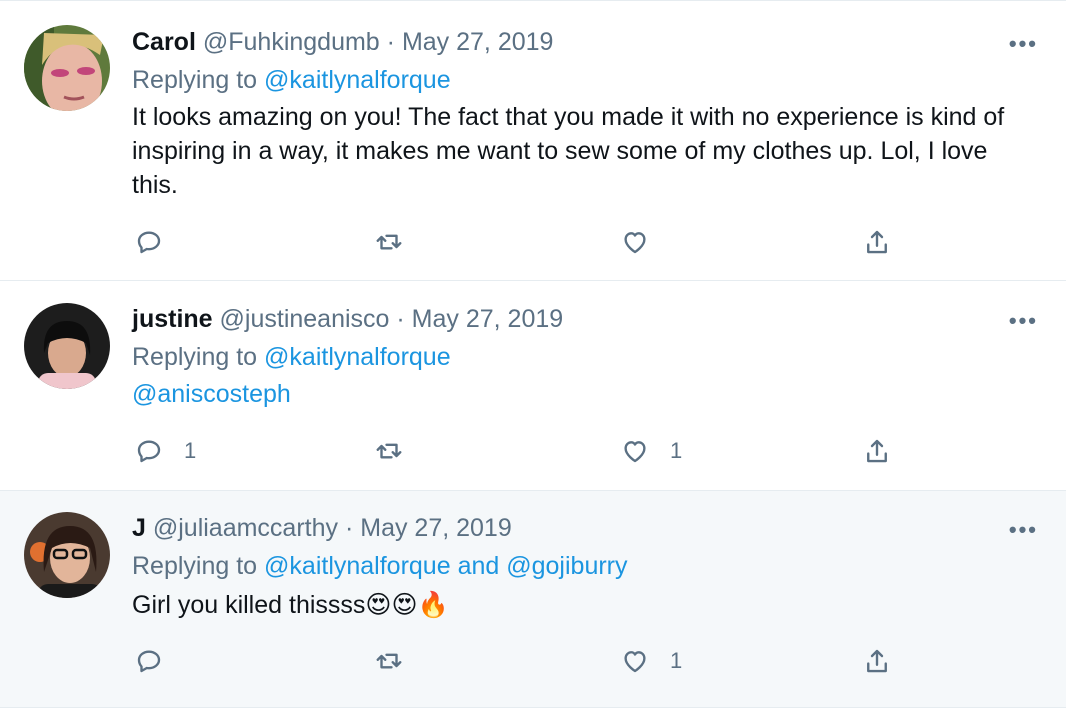 Image resolution: width=1066 pixels, height=708 pixels. What do you see at coordinates (584, 394) in the screenshot?
I see `tweet-text: @aniscosteph` at bounding box center [584, 394].